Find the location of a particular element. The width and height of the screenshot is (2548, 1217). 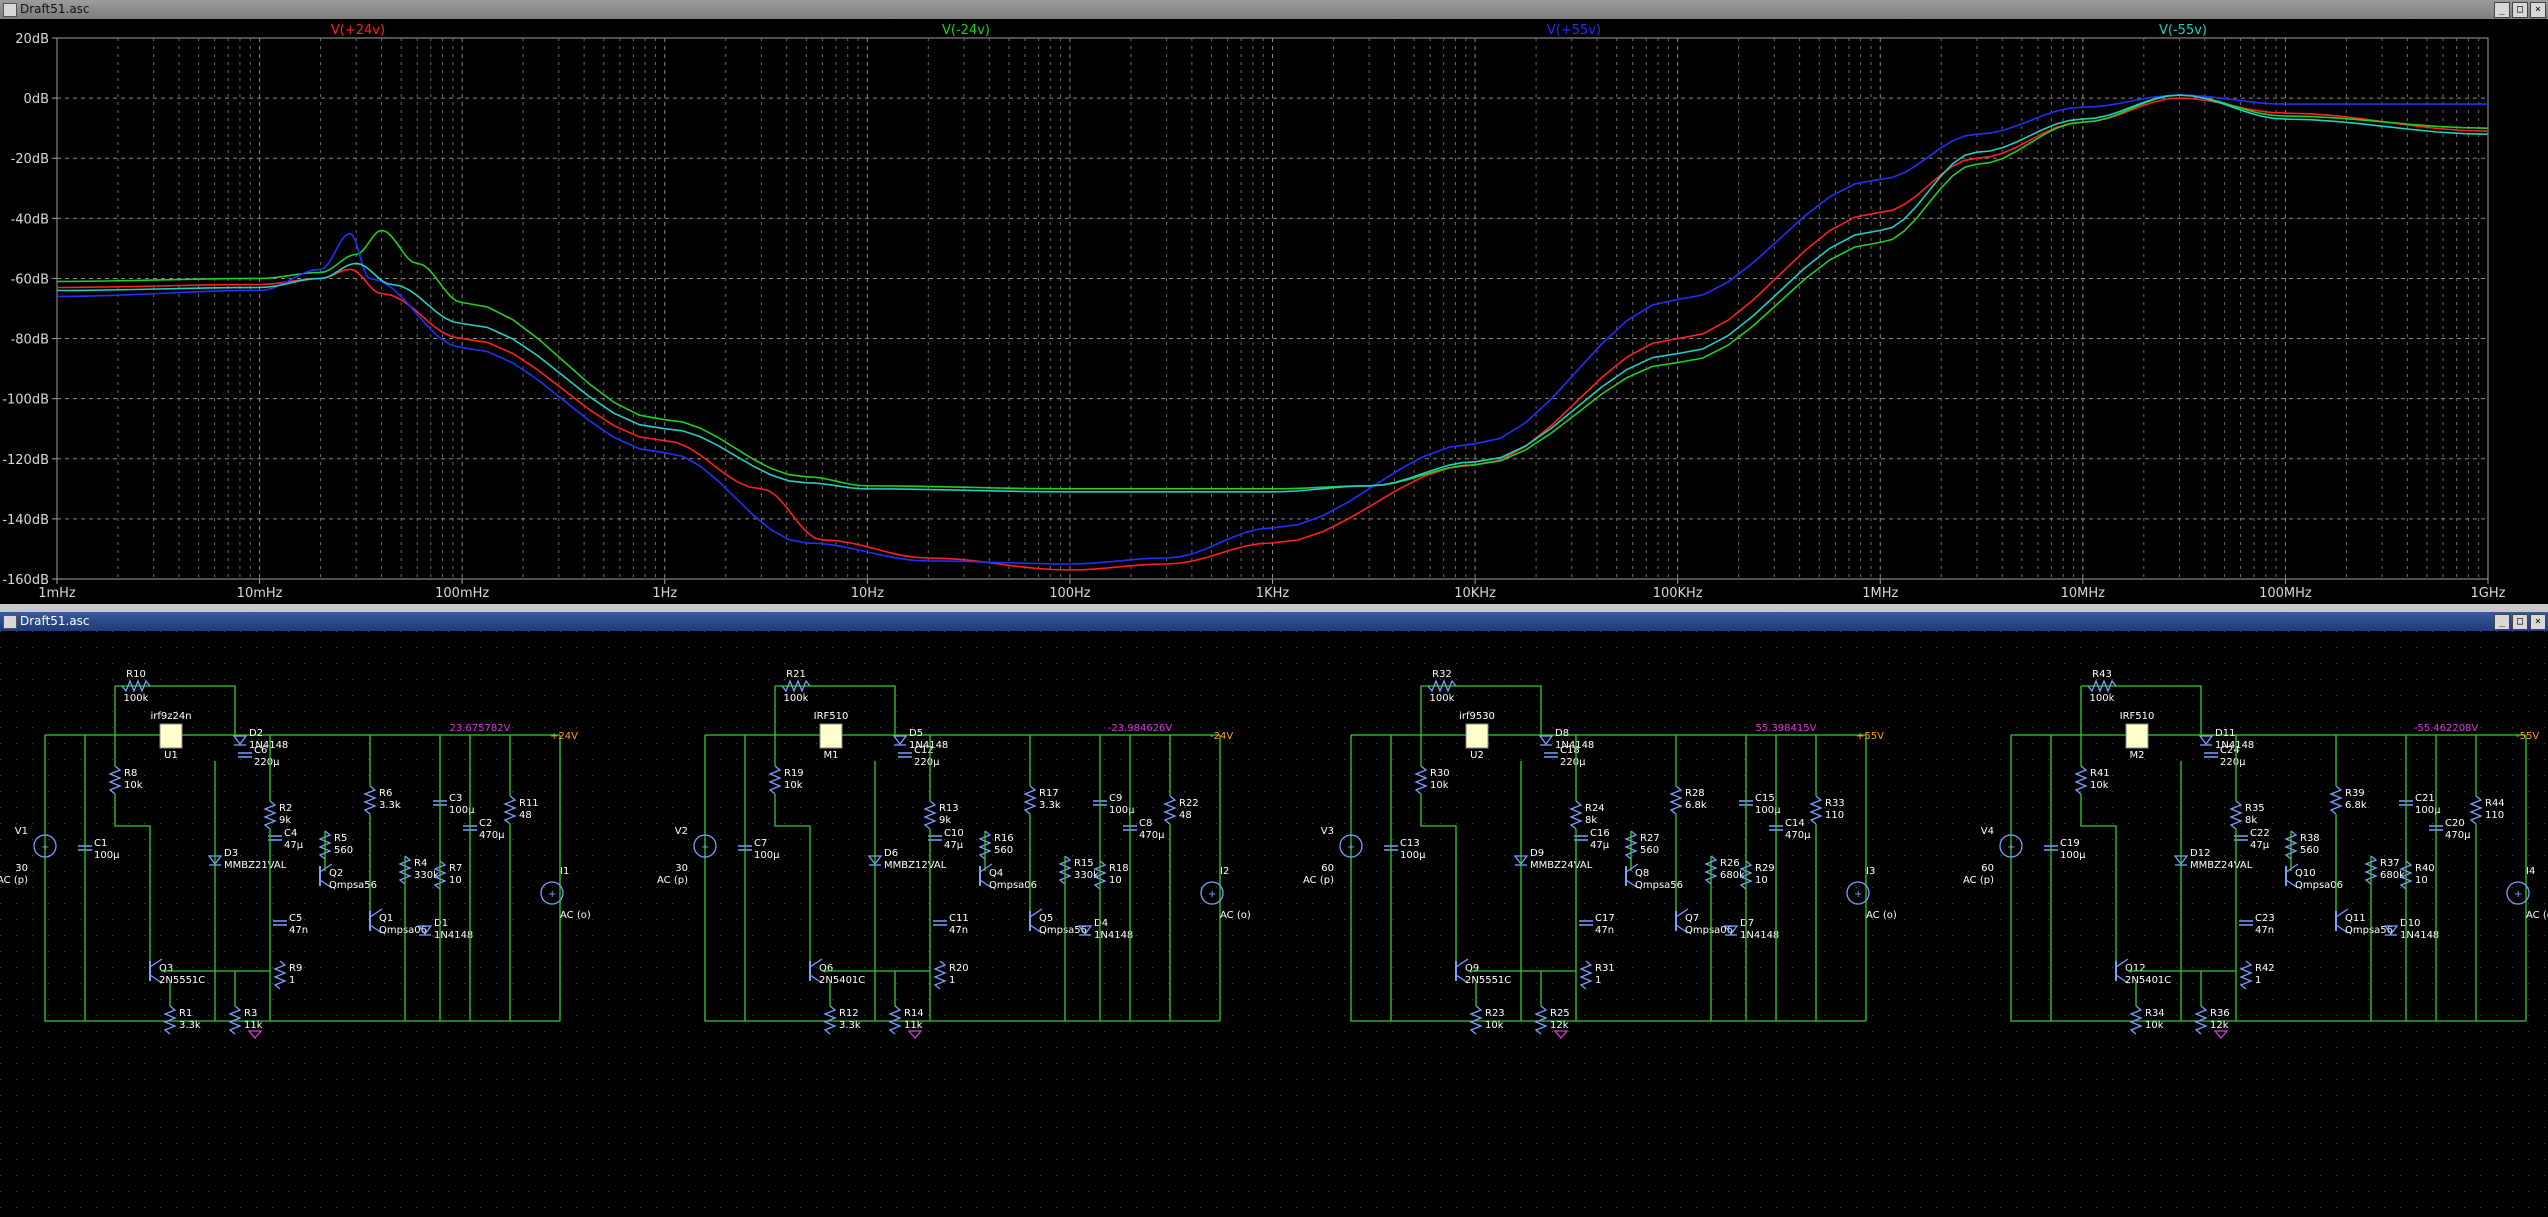

part-label: R33 is located at coordinates (1835, 803).